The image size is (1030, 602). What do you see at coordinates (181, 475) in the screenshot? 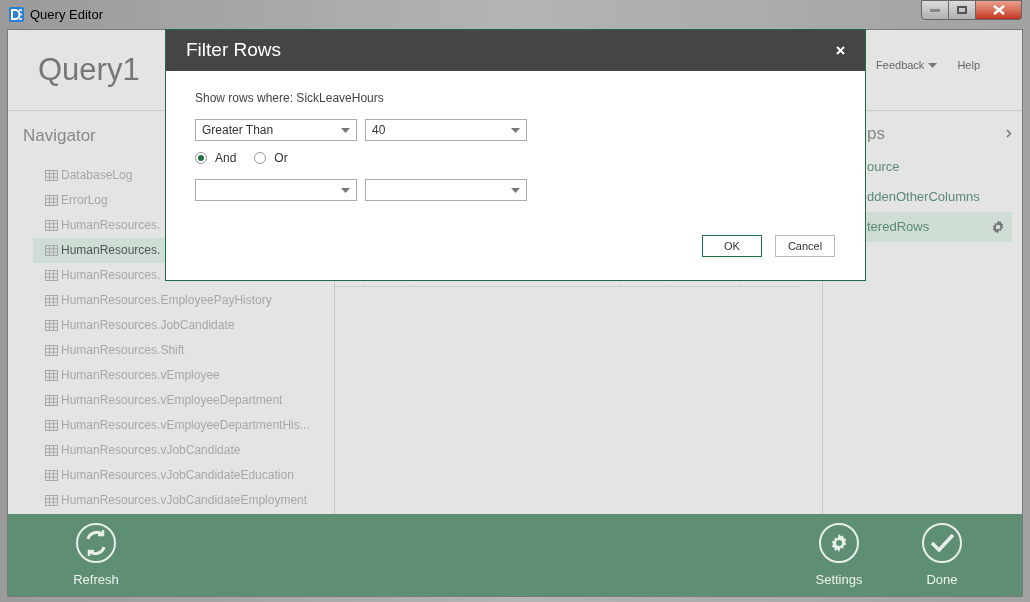
I see `navigator-item: HumanResources.vJobCandidateEducation` at bounding box center [181, 475].